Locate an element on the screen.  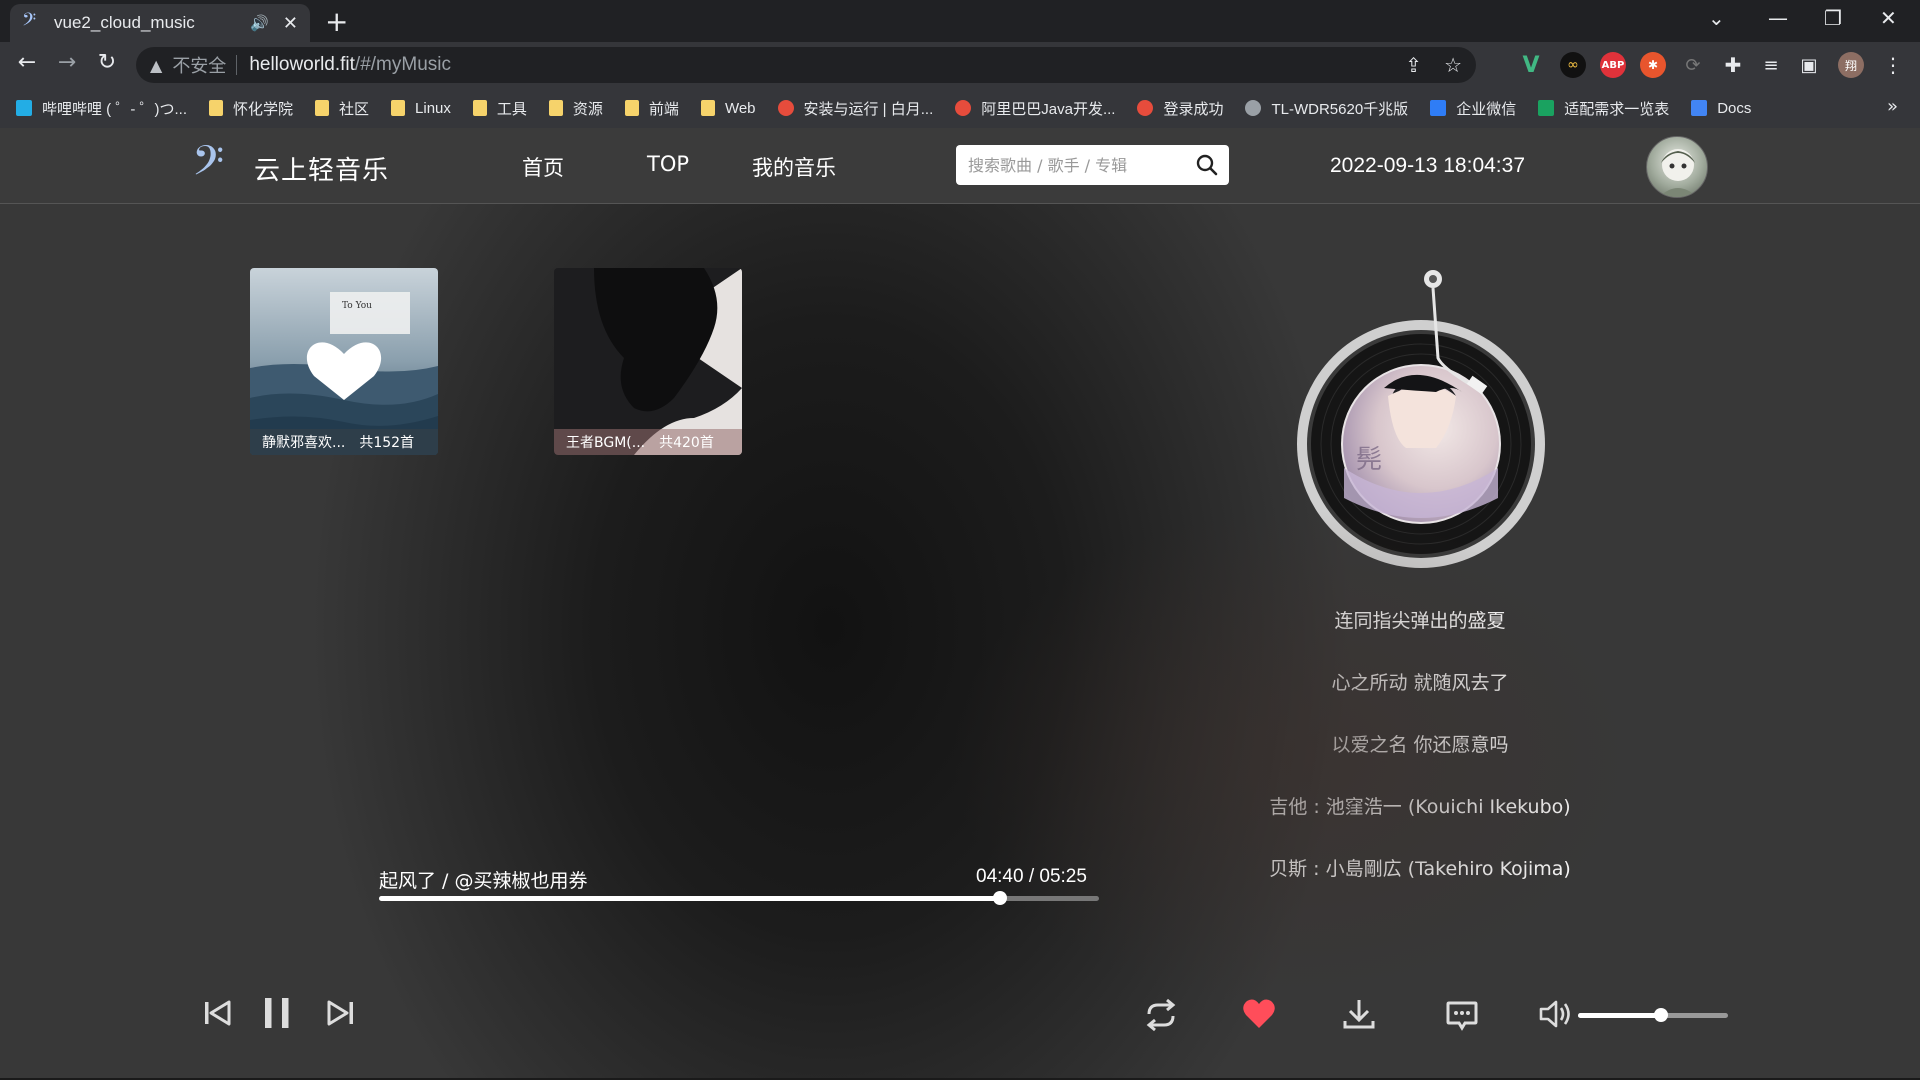
minimize-button: — is located at coordinates (1778, 18).